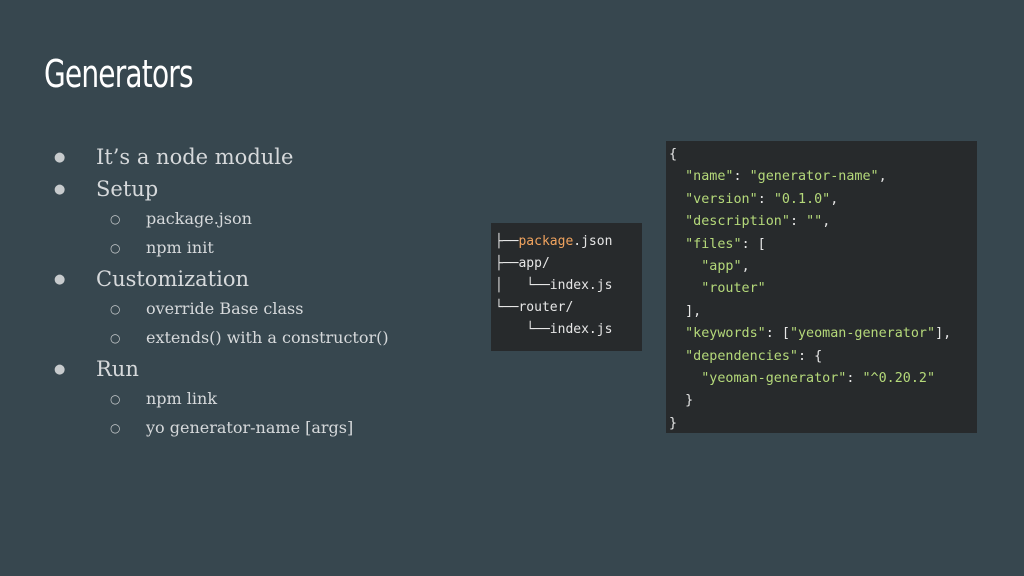 This screenshot has width=1024, height=576. What do you see at coordinates (180, 247) in the screenshot?
I see `sub-bullet-text: npm init` at bounding box center [180, 247].